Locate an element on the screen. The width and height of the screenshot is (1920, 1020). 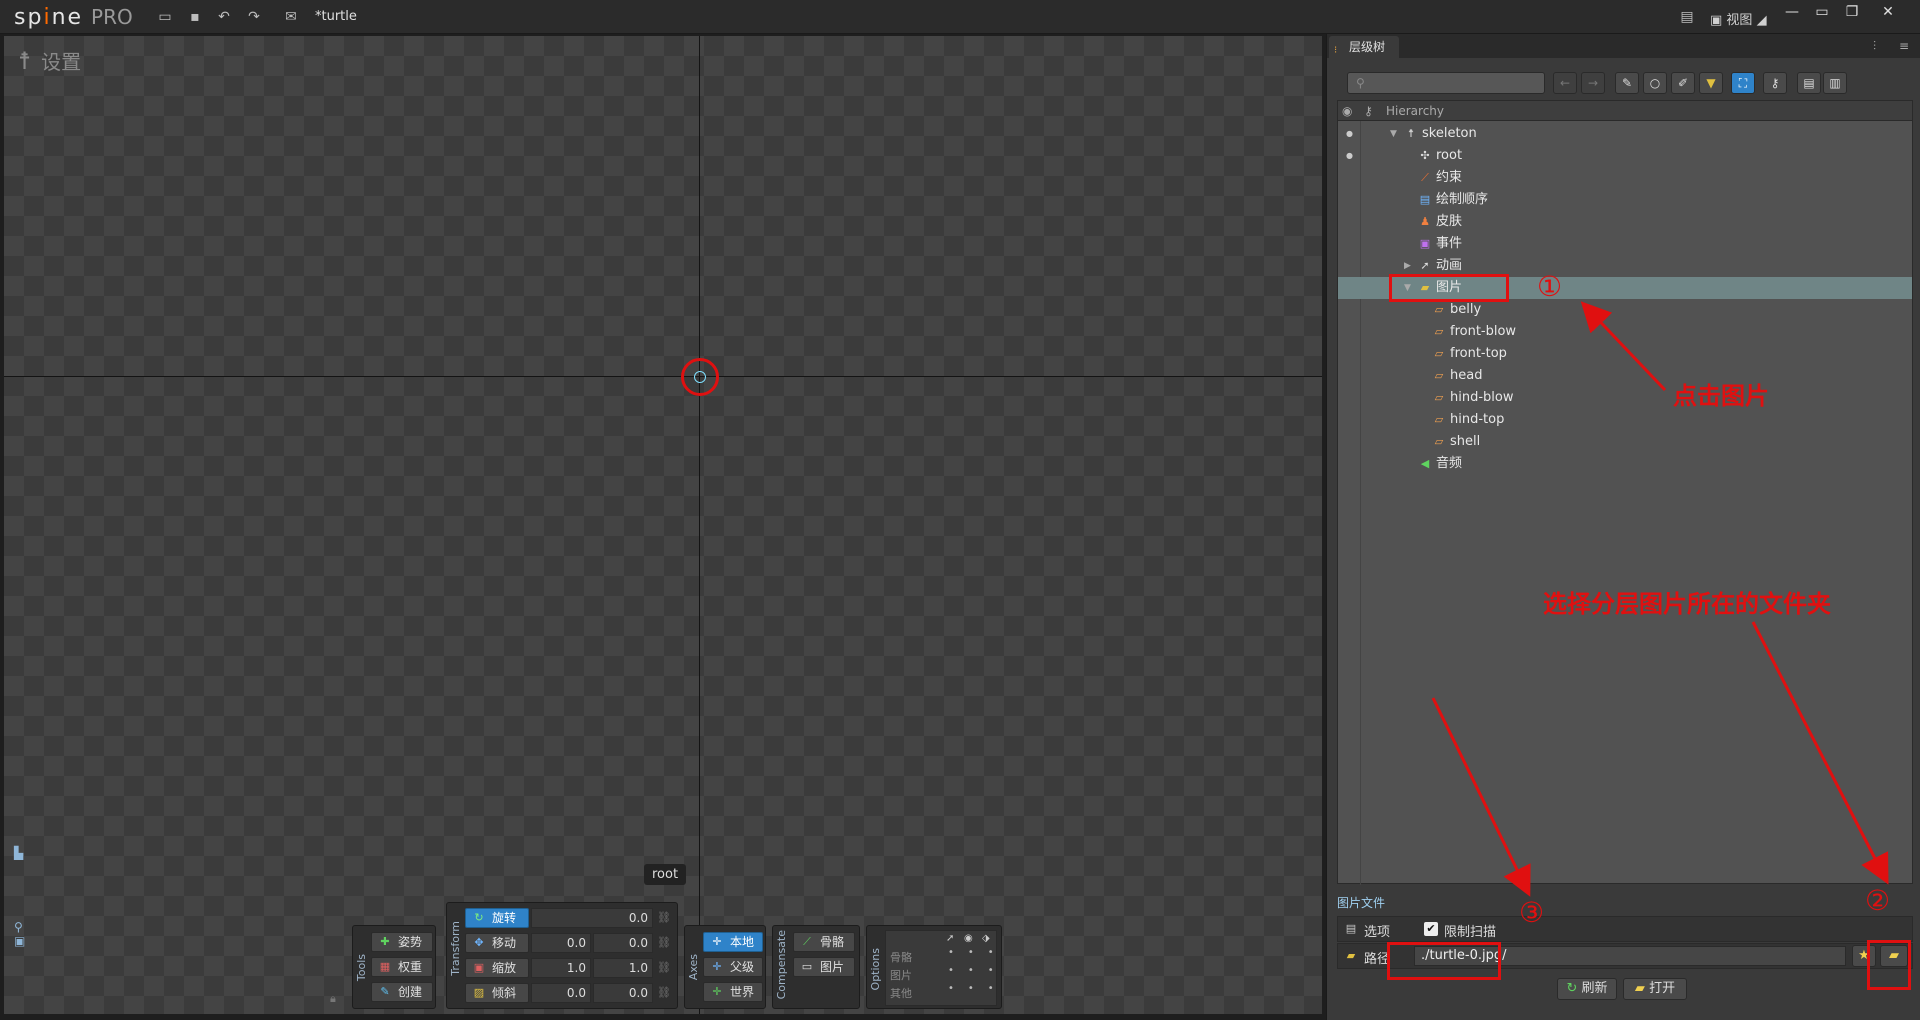
annotation-box-images is located at coordinates (1449, 288).